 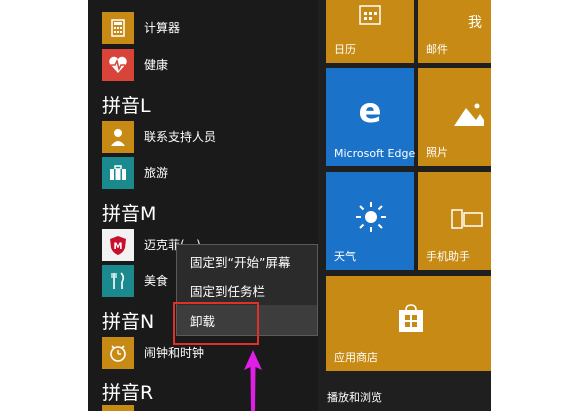 I want to click on calculator-icon, so click(x=118, y=28).